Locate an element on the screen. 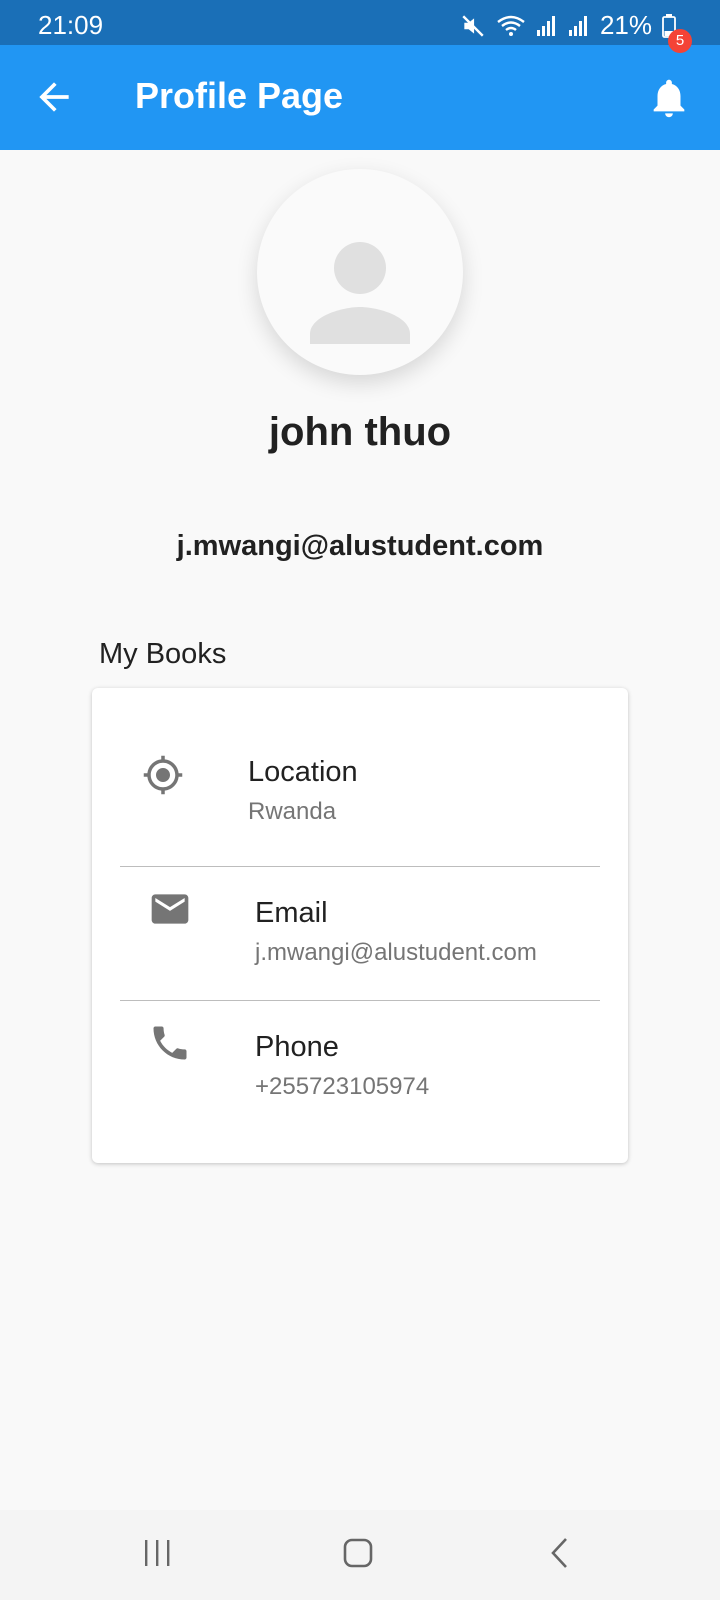  notification-badge: 5 is located at coordinates (680, 41).